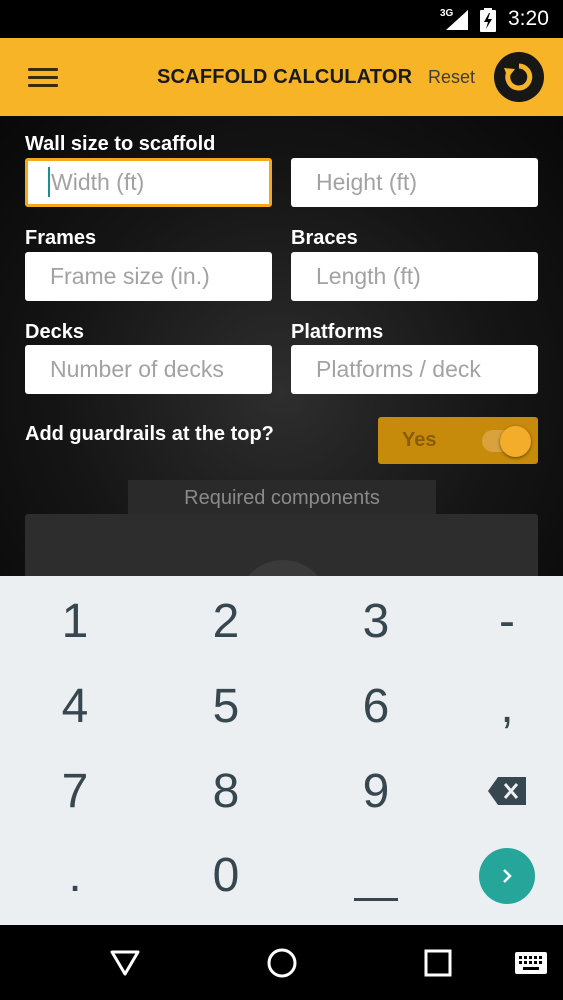  I want to click on next-button, so click(507, 876).